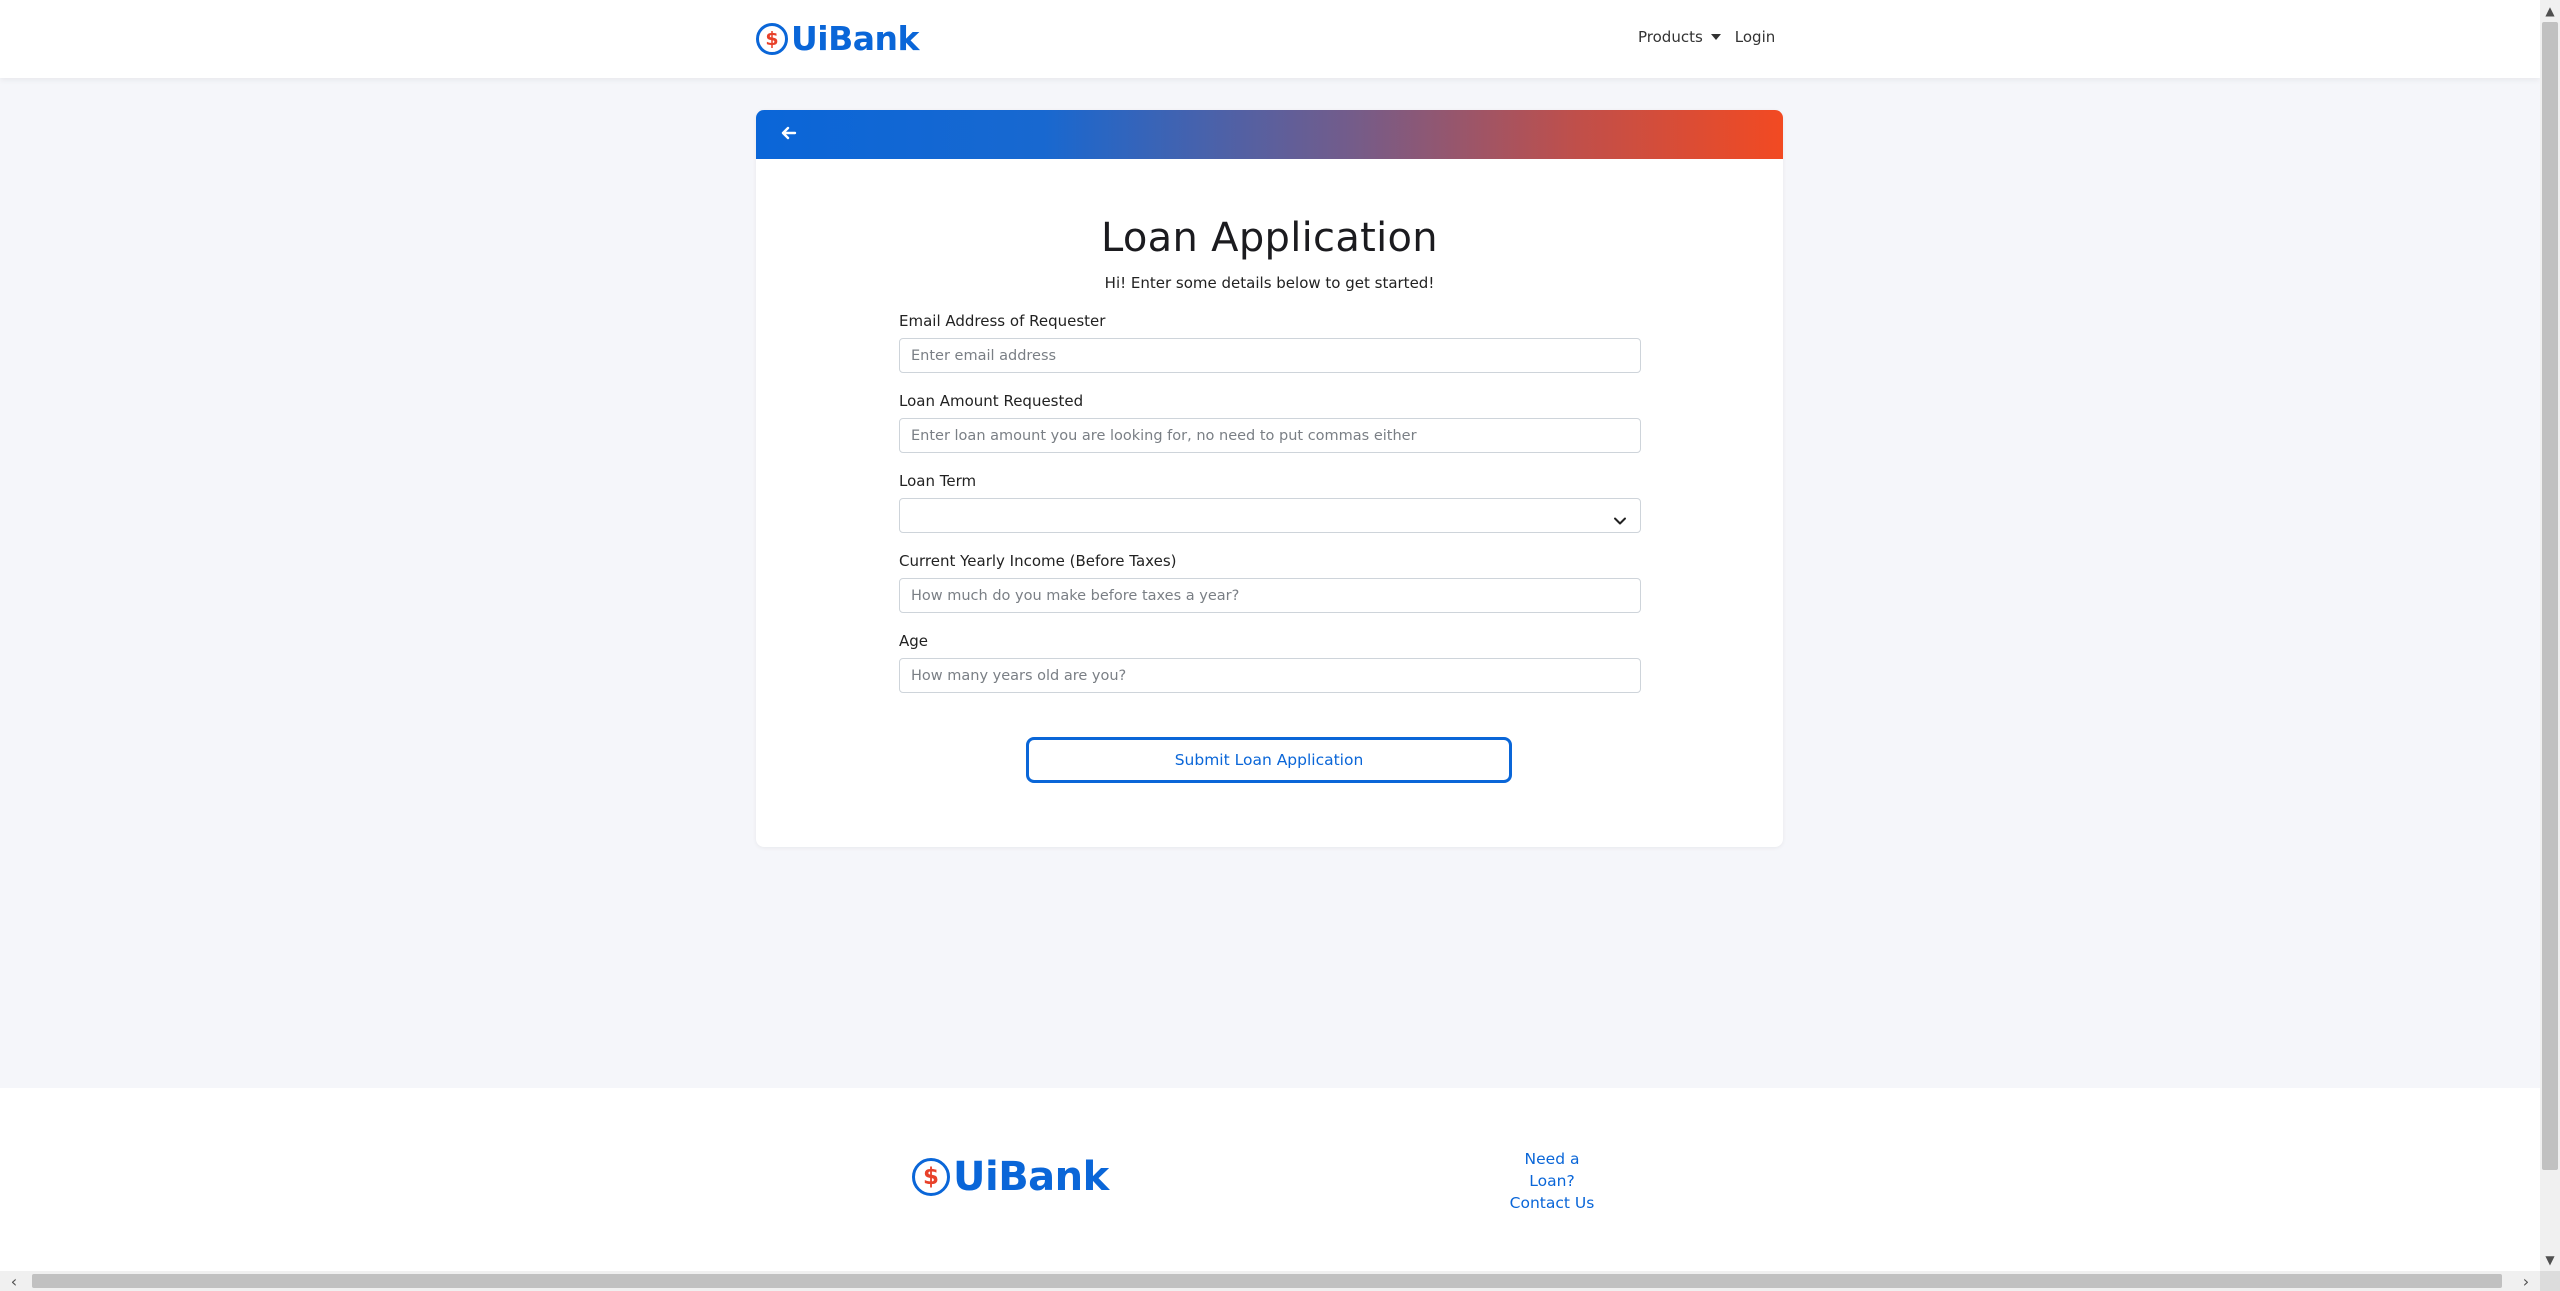  Describe the element at coordinates (1267, 1281) in the screenshot. I see `horizontal-scroll-thumb` at that location.